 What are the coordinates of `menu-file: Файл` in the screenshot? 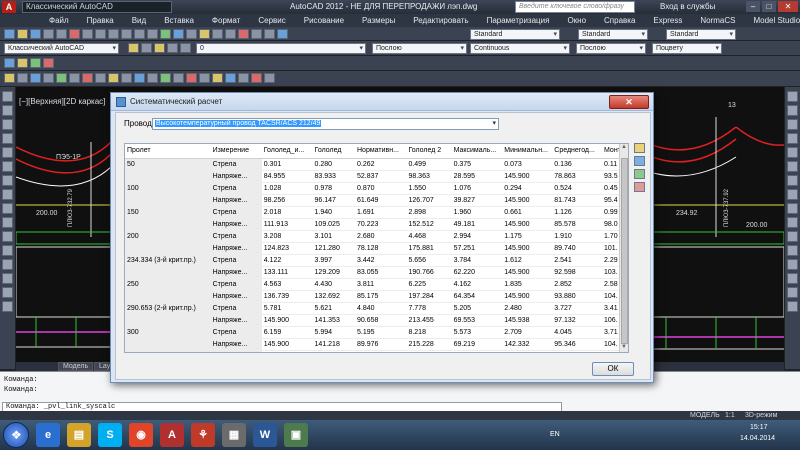 It's located at (59, 20).